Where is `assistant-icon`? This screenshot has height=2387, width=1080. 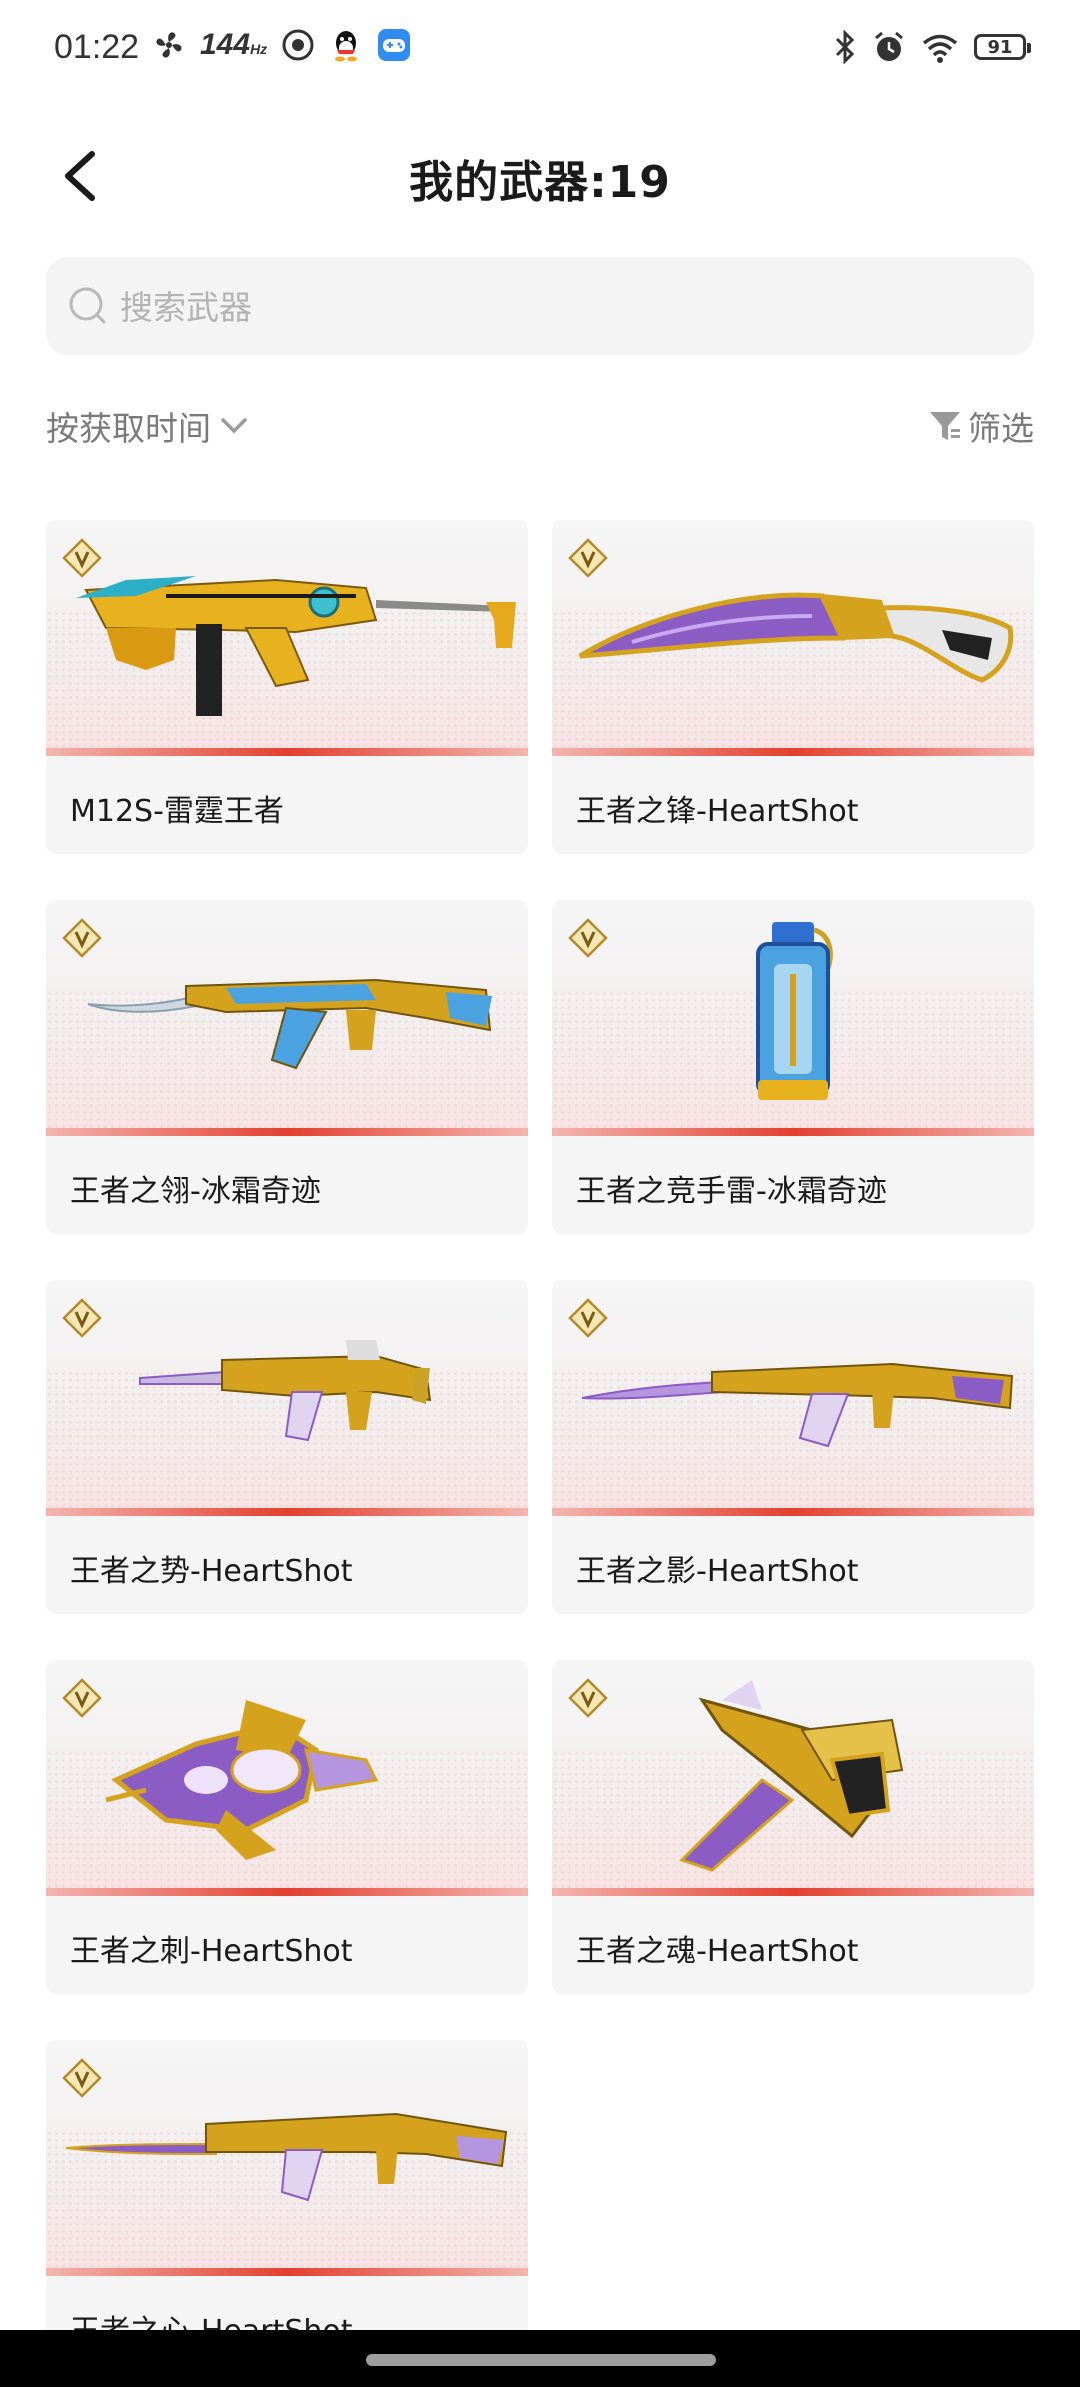 assistant-icon is located at coordinates (298, 45).